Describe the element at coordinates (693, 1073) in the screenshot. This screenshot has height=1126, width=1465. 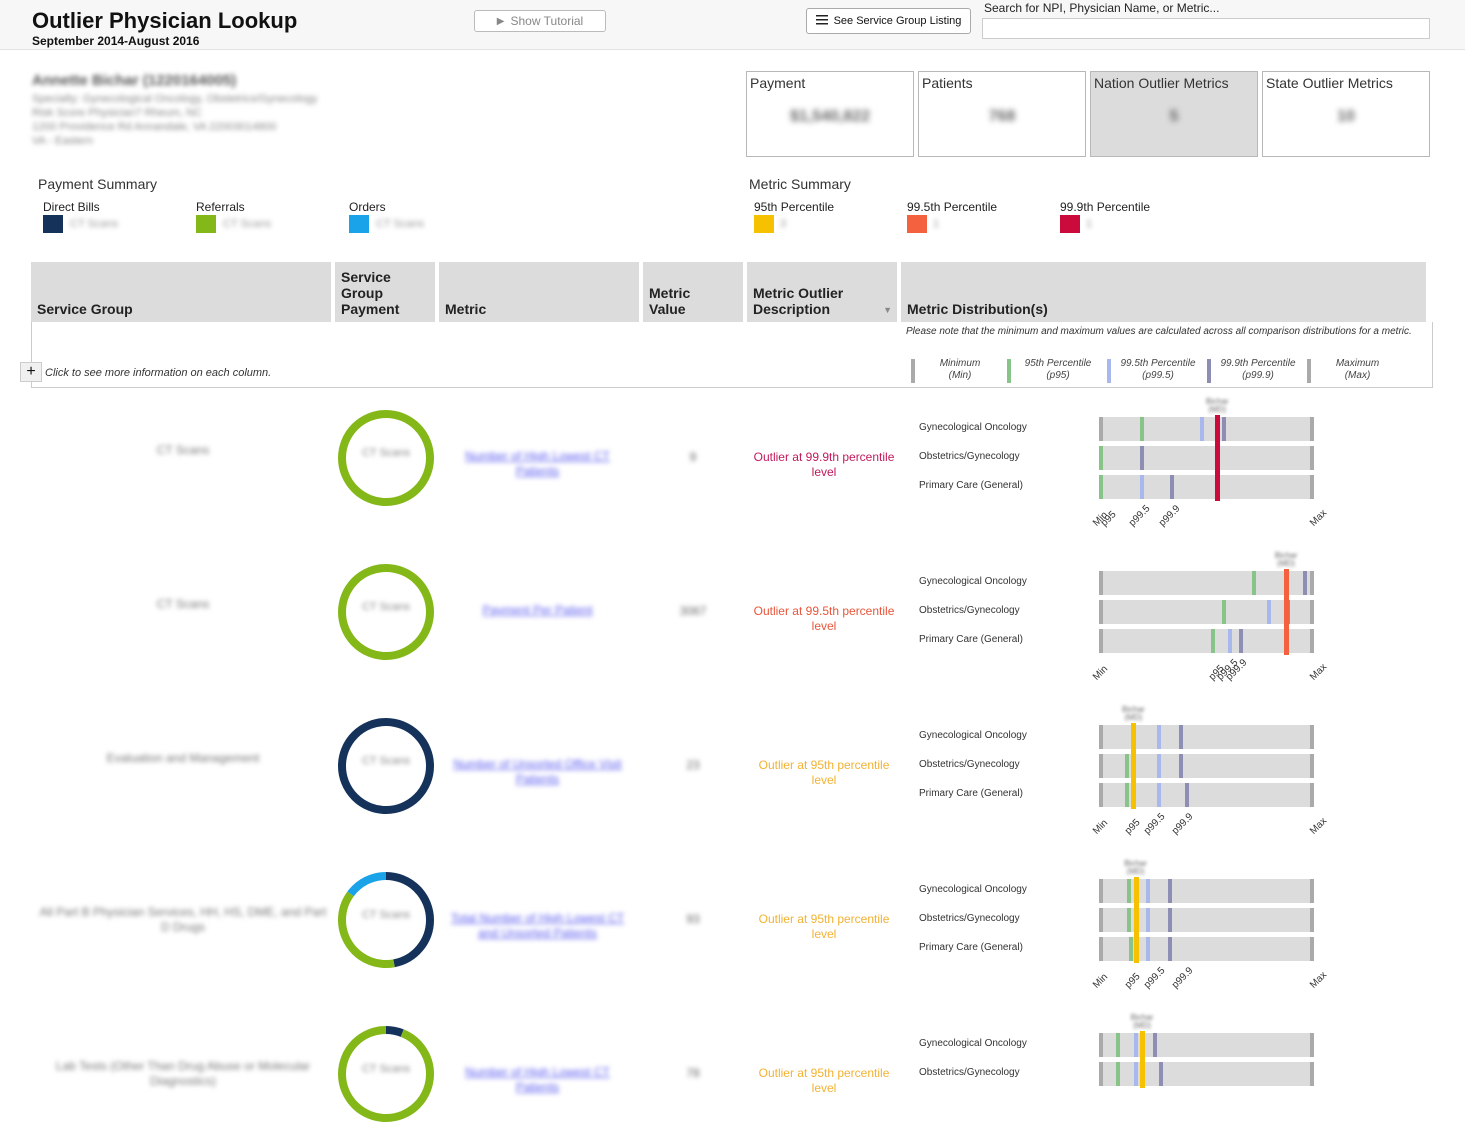
I see `metric-value-cell: 78` at that location.